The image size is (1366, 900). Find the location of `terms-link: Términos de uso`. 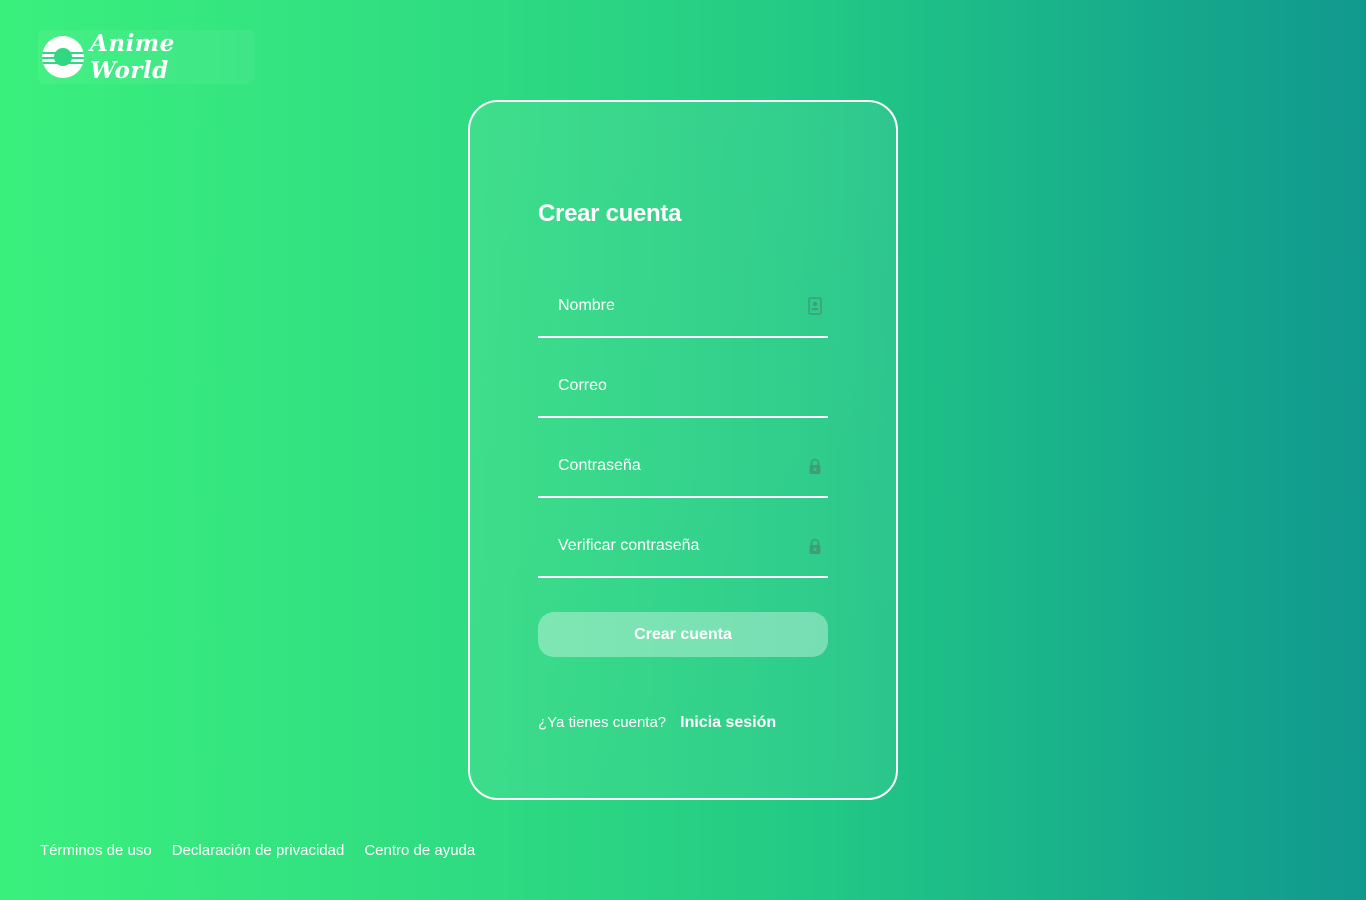

terms-link: Términos de uso is located at coordinates (96, 850).